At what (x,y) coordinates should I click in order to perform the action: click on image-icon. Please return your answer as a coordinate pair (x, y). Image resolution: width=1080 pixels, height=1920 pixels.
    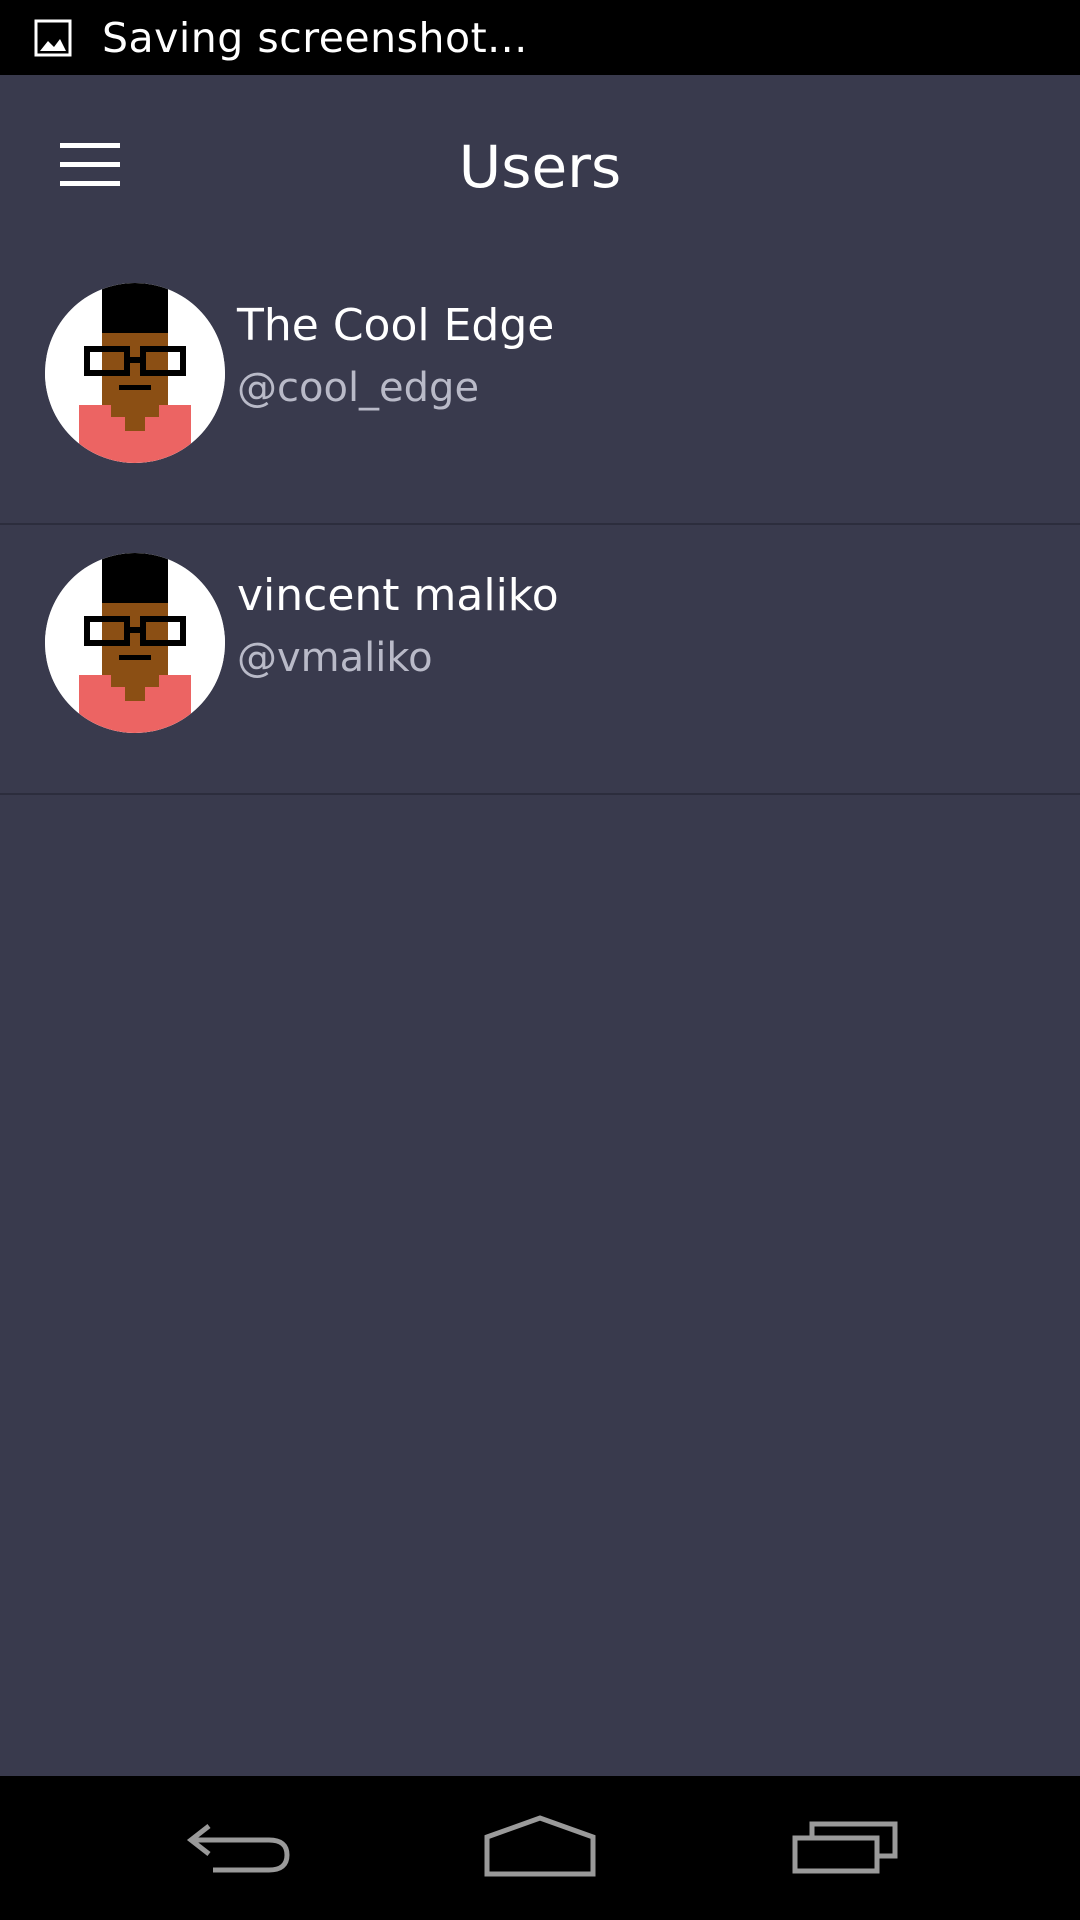
    Looking at the image, I should click on (53, 38).